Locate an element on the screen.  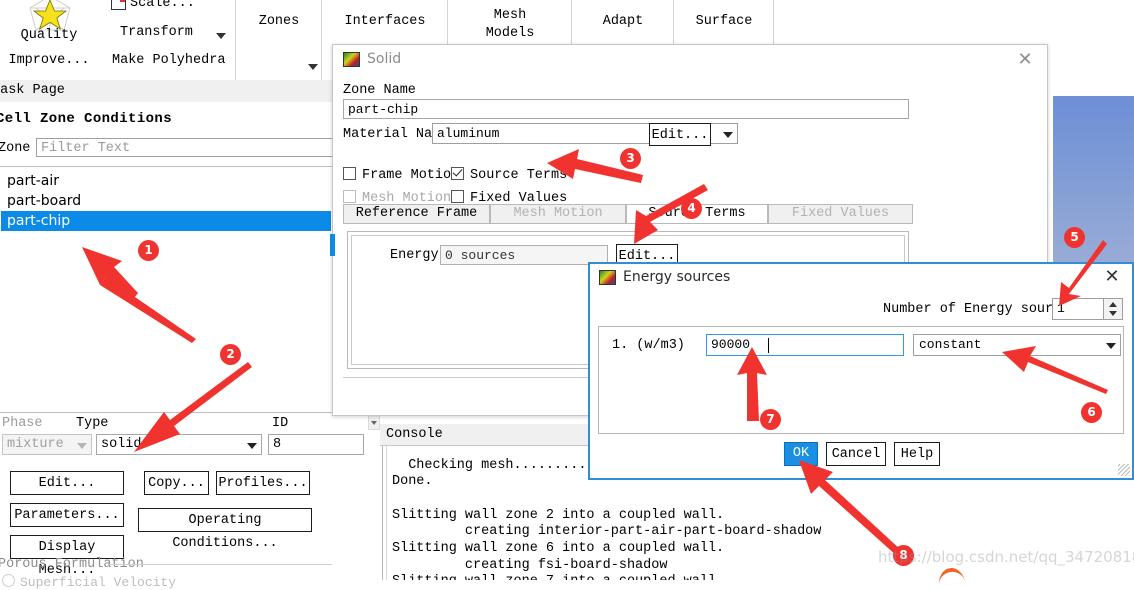
annotation-badge-7: 7 is located at coordinates (770, 419).